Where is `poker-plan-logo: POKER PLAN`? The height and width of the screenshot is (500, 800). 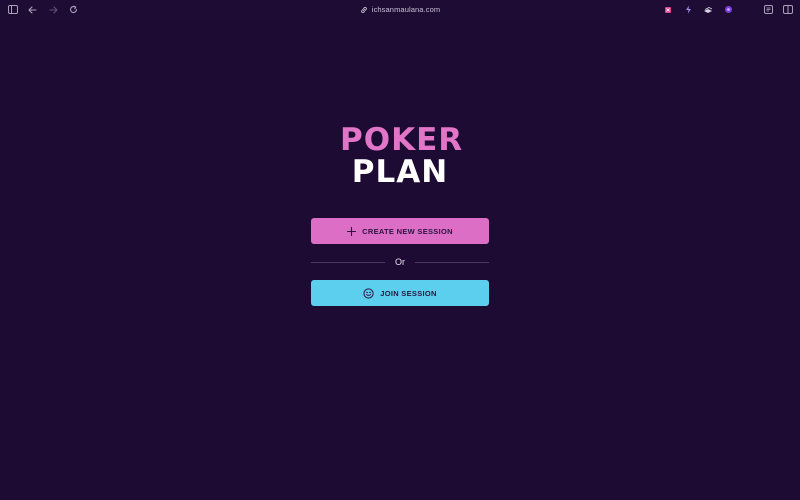 poker-plan-logo: POKER PLAN is located at coordinates (402, 156).